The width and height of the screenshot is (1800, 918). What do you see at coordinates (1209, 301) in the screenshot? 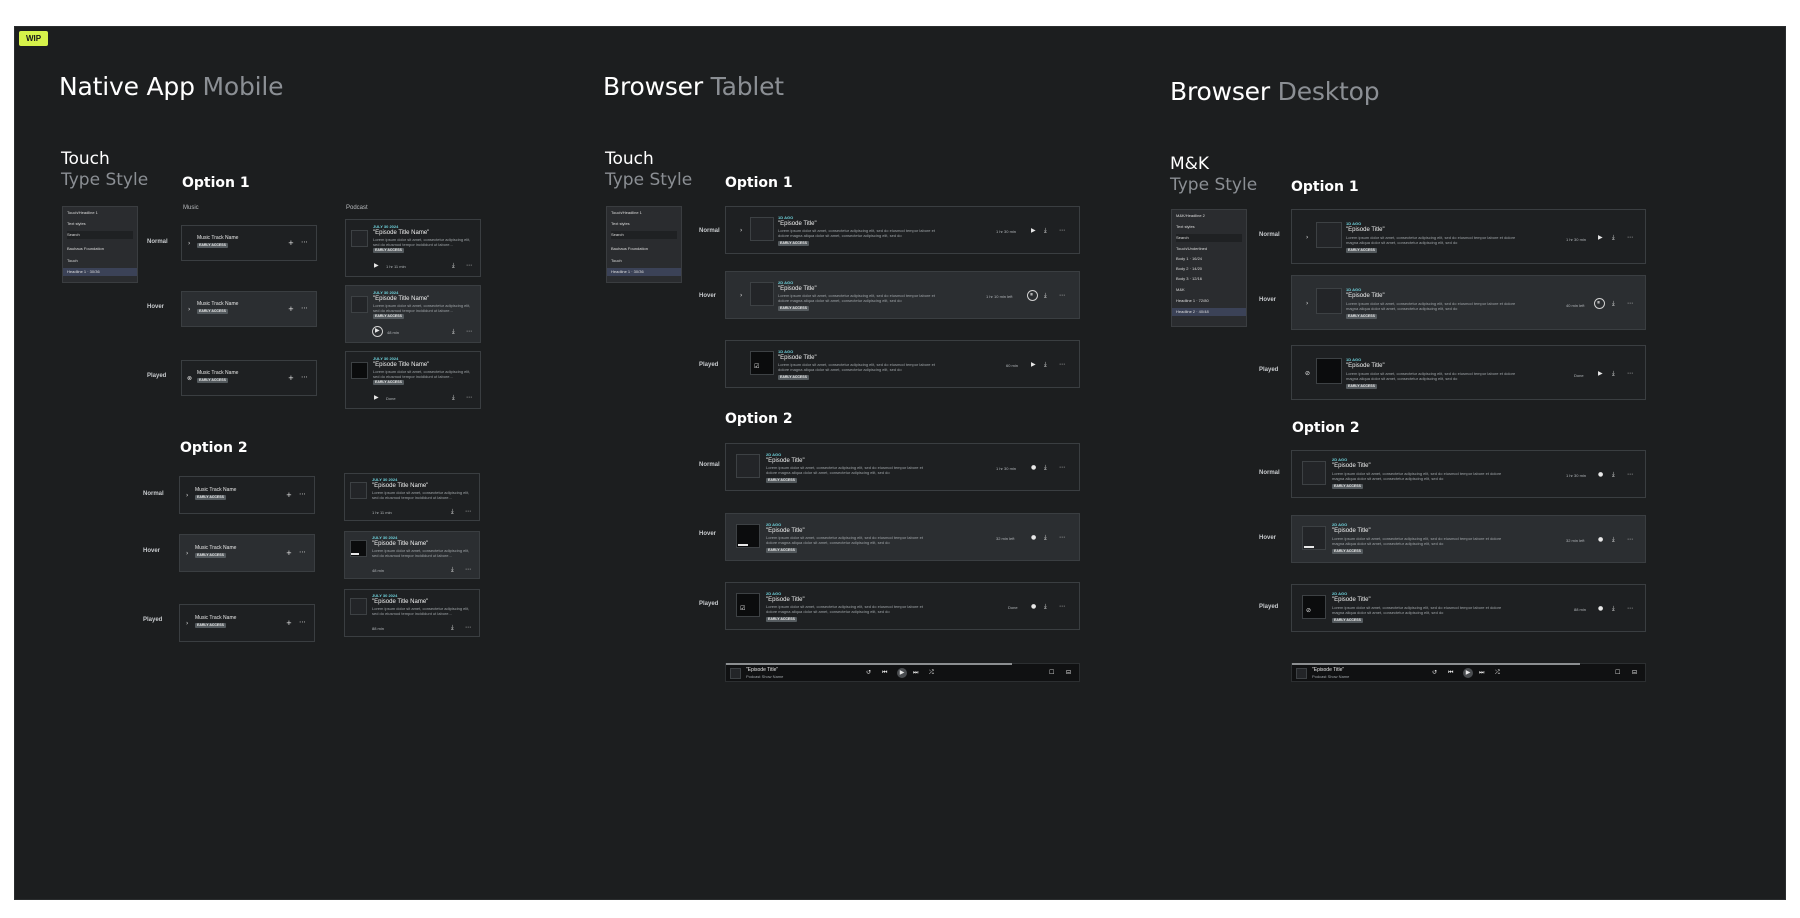
I see `panel-headline-1: Headline 1 · 72/80` at bounding box center [1209, 301].